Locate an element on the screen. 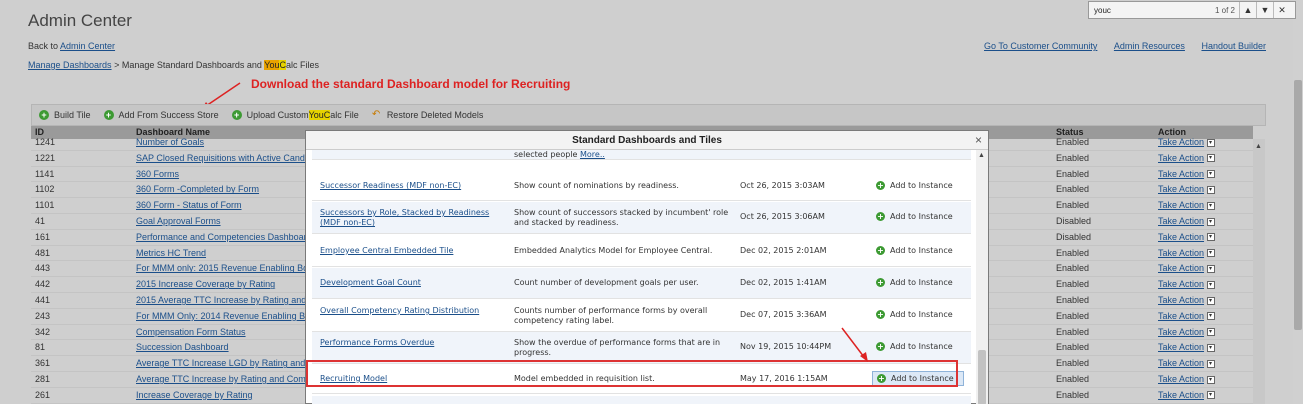  row-dashboard-name-link: Increase Coverage by Rating is located at coordinates (221, 395).